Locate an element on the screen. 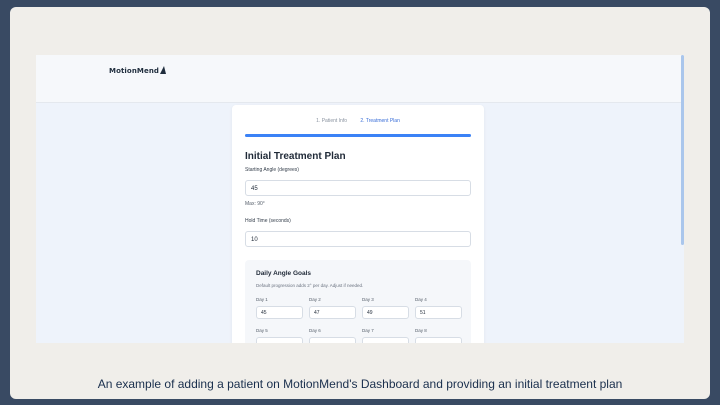 The height and width of the screenshot is (405, 720). day-label: Day 4 is located at coordinates (421, 299).